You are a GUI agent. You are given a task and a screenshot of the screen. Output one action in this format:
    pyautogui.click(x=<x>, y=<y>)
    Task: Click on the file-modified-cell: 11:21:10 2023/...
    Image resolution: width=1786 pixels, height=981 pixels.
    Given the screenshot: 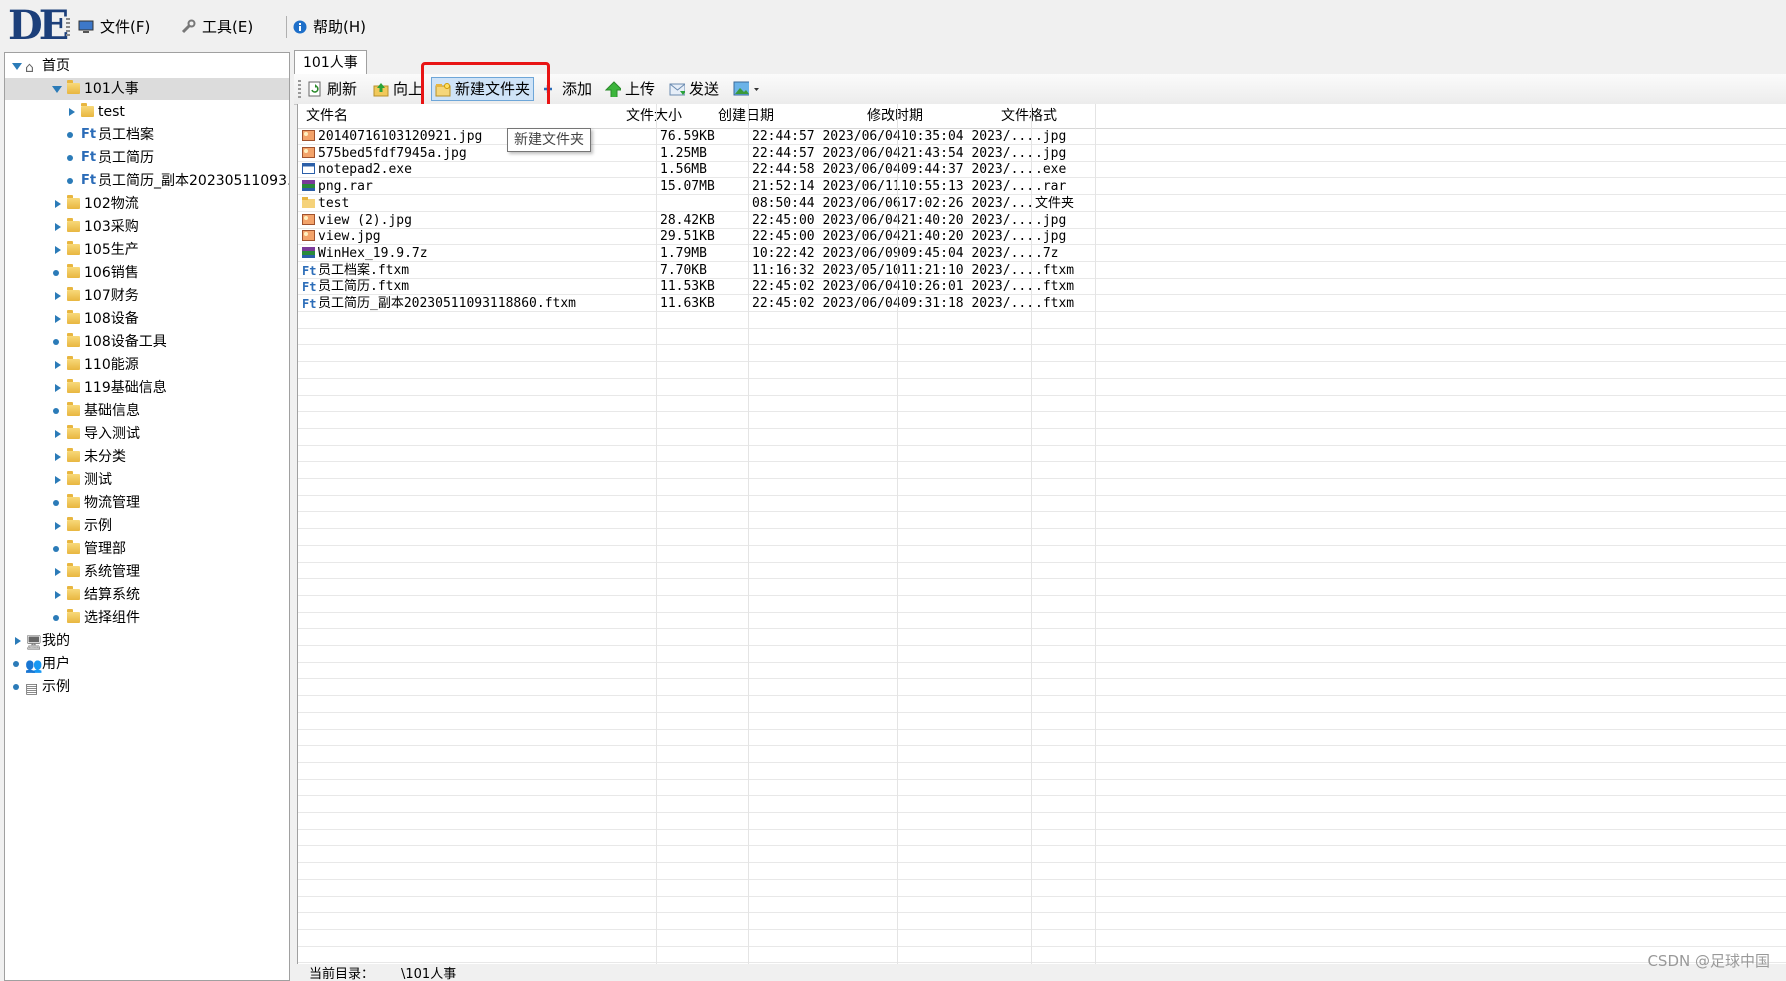 What is the action you would take?
    pyautogui.click(x=968, y=270)
    